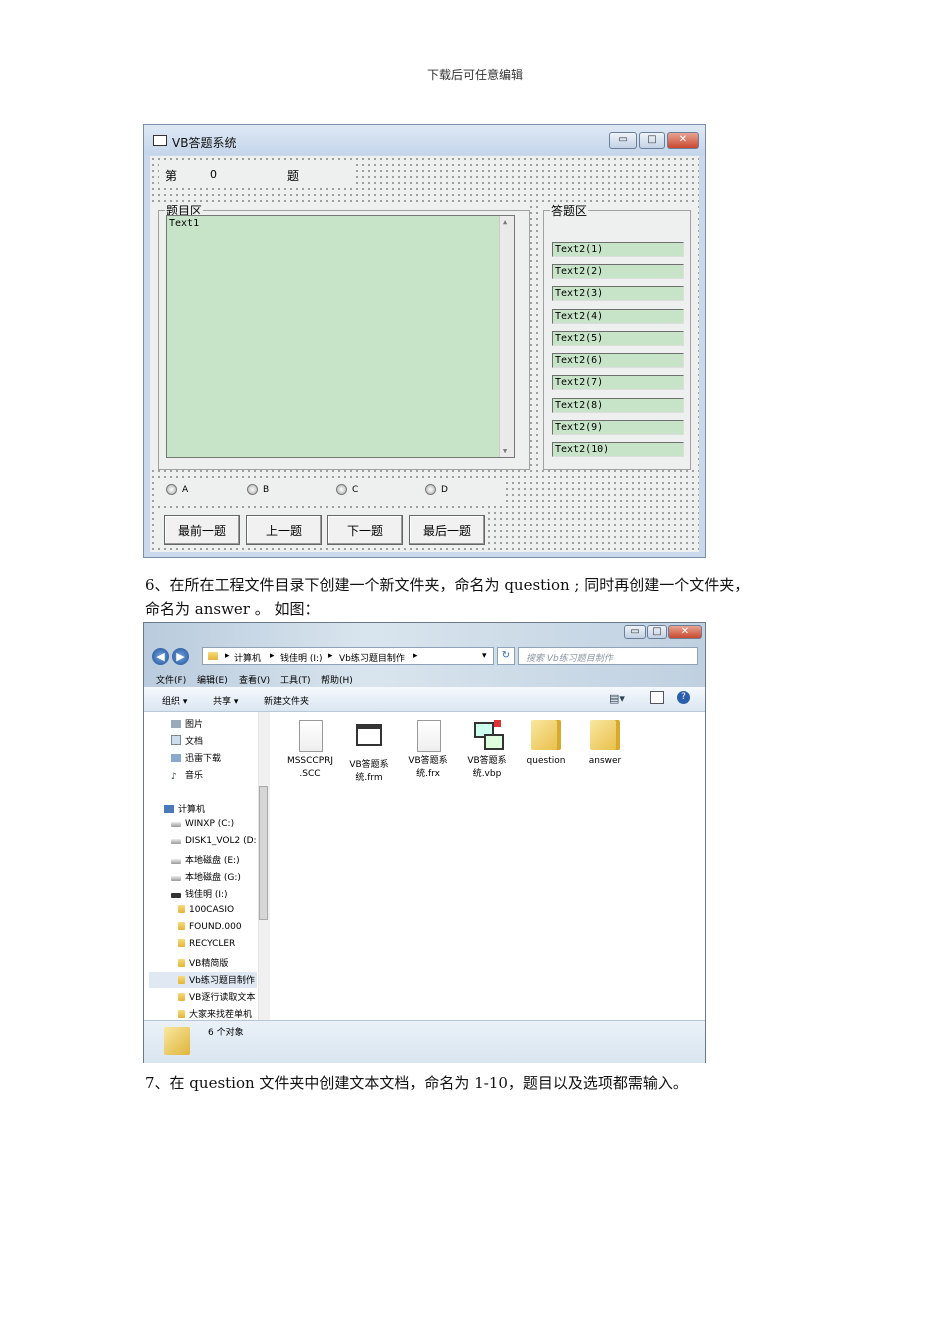  What do you see at coordinates (424, 679) in the screenshot?
I see `menu-bar: 文件(F) 编辑(E) 查看(V) 工具(T) 帮助(H)` at bounding box center [424, 679].